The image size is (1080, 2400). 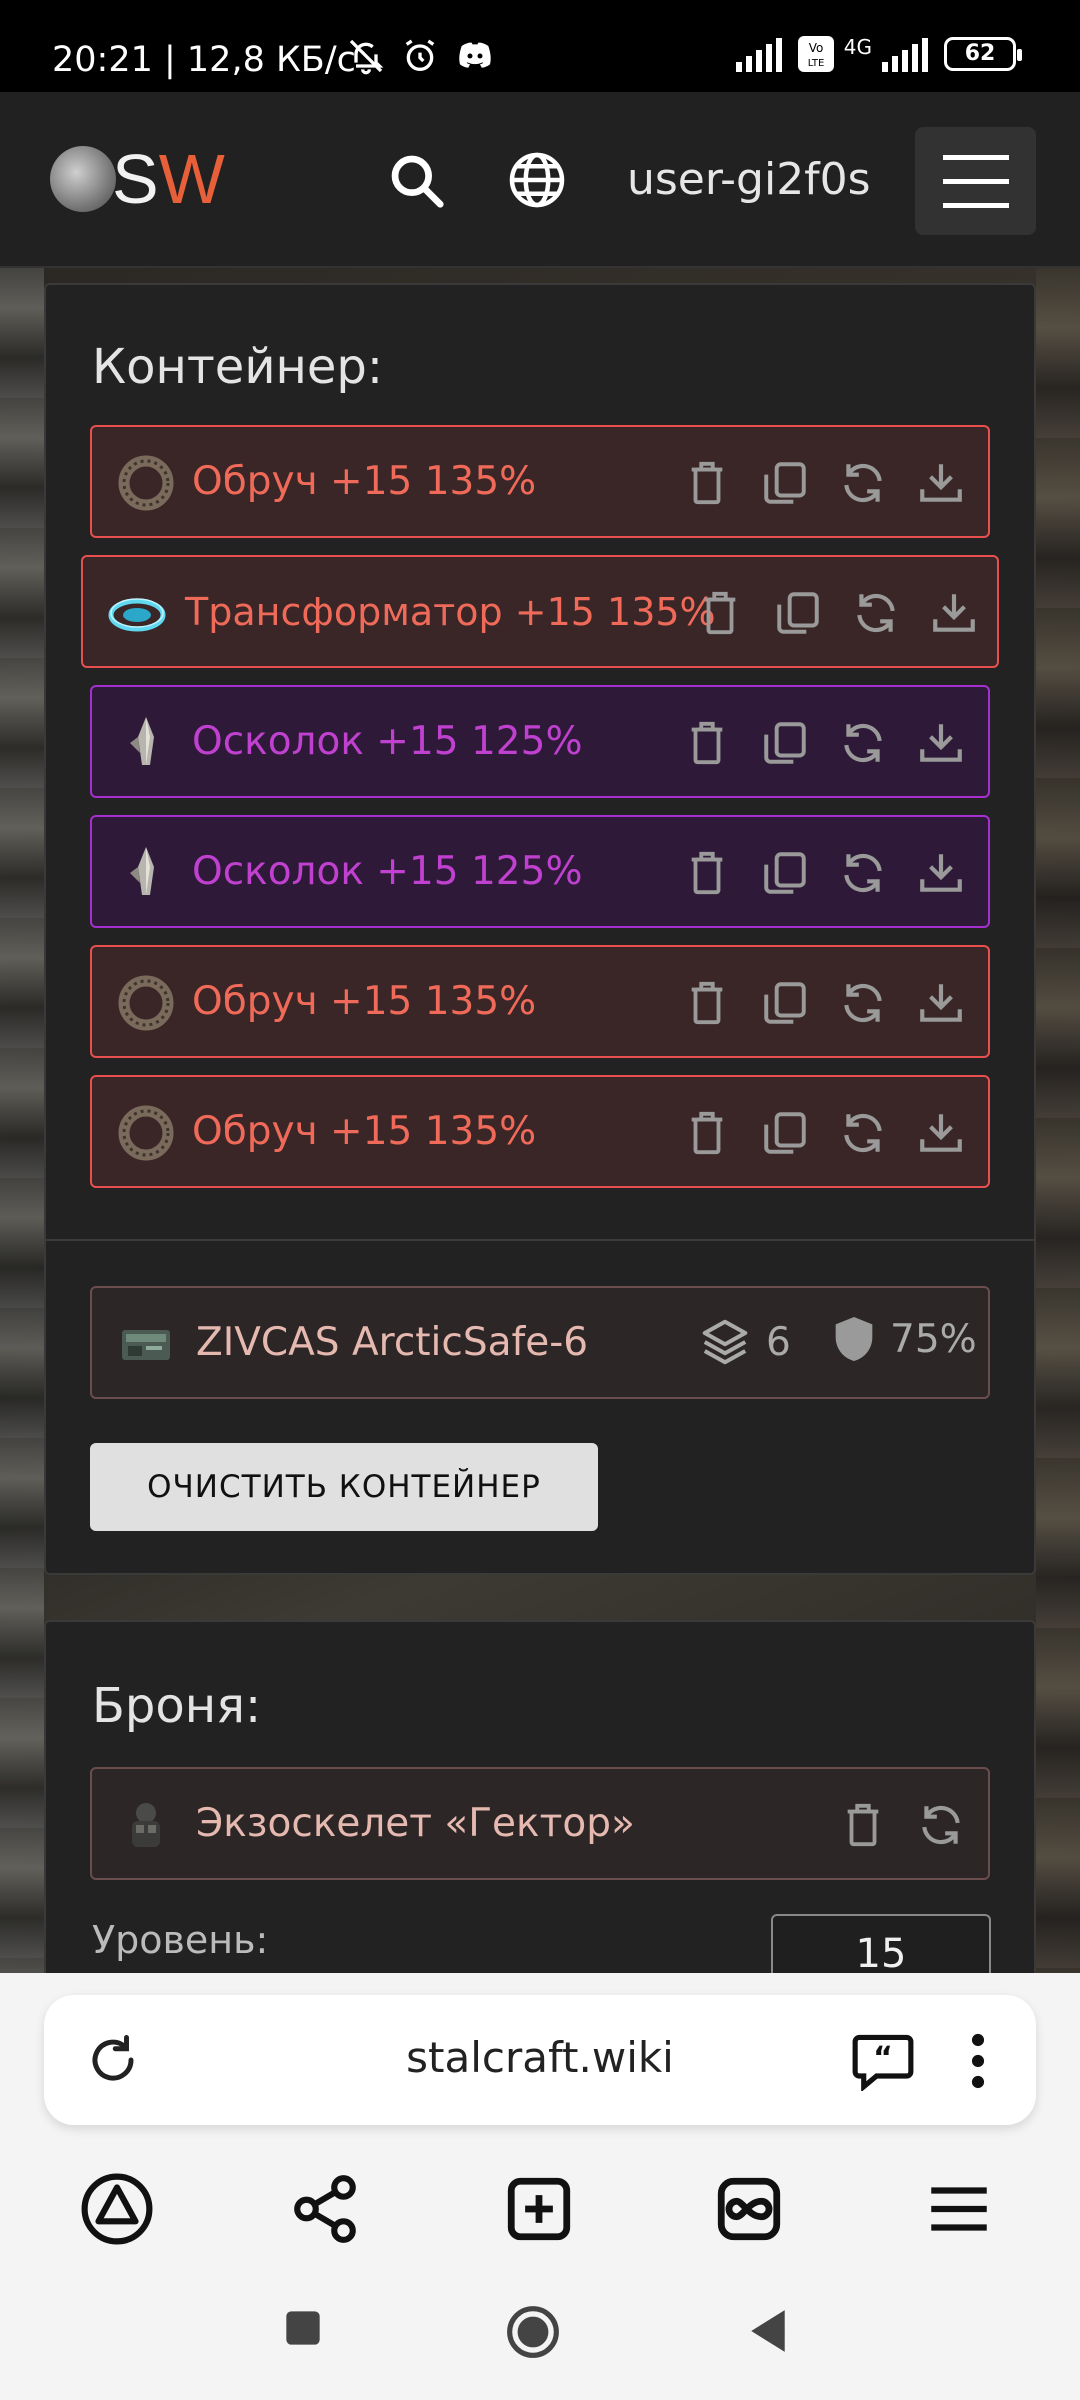 What do you see at coordinates (725, 1342) in the screenshot?
I see `layers-icon` at bounding box center [725, 1342].